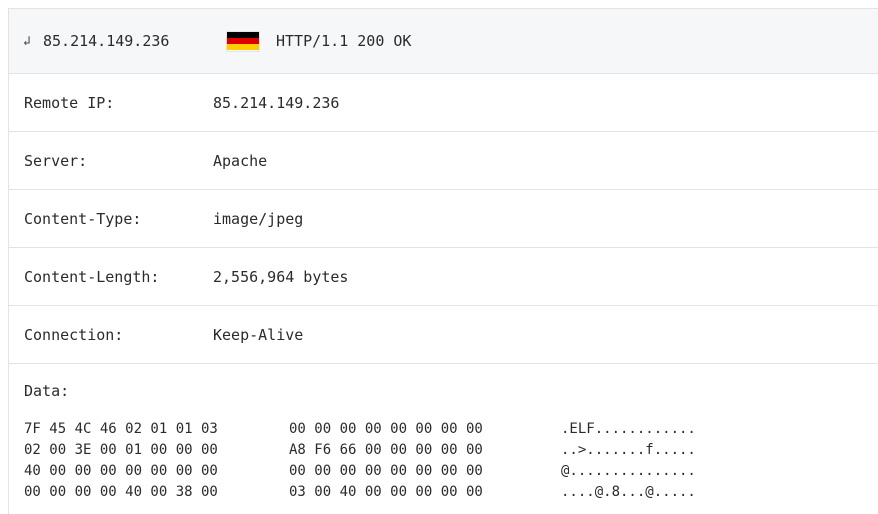 The width and height of the screenshot is (878, 514). I want to click on row-key: Content-Type:, so click(83, 218).